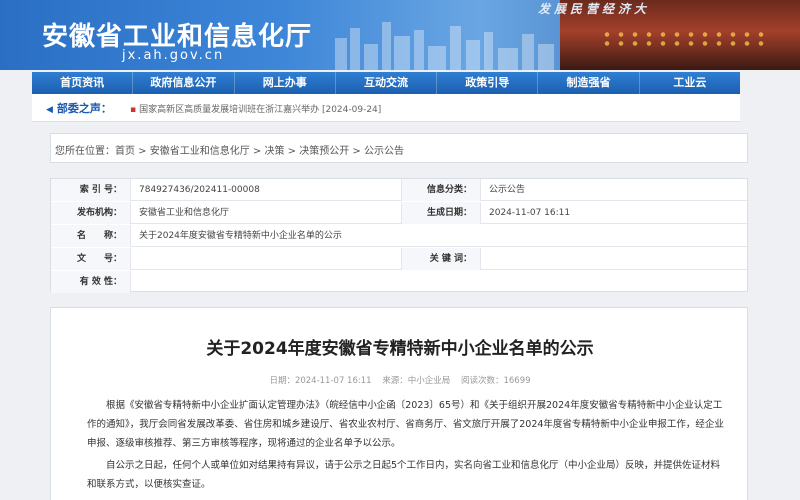 This screenshot has width=800, height=500. What do you see at coordinates (400, 349) in the screenshot?
I see `article-title: 关于2024年度安徽省专精特新中小企业名单的公示` at bounding box center [400, 349].